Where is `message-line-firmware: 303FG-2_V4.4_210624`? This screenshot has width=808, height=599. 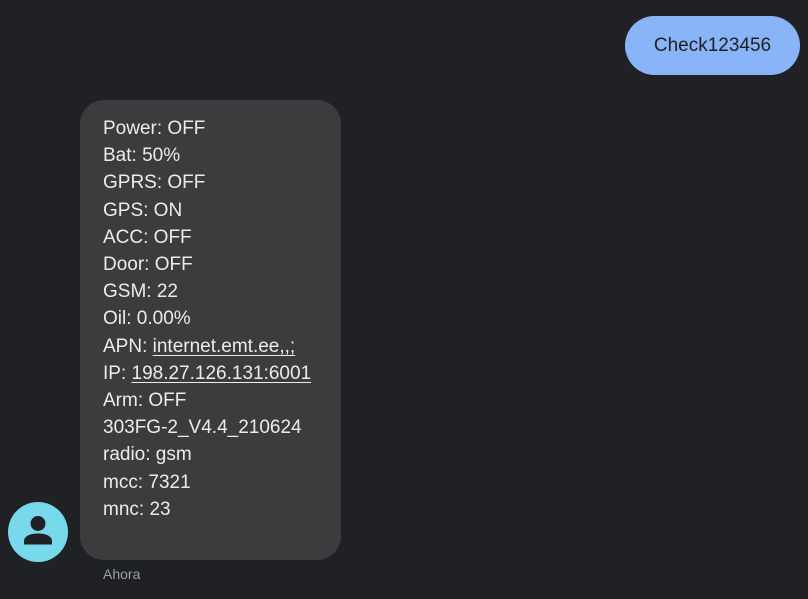
message-line-firmware: 303FG-2_V4.4_210624 is located at coordinates (202, 428).